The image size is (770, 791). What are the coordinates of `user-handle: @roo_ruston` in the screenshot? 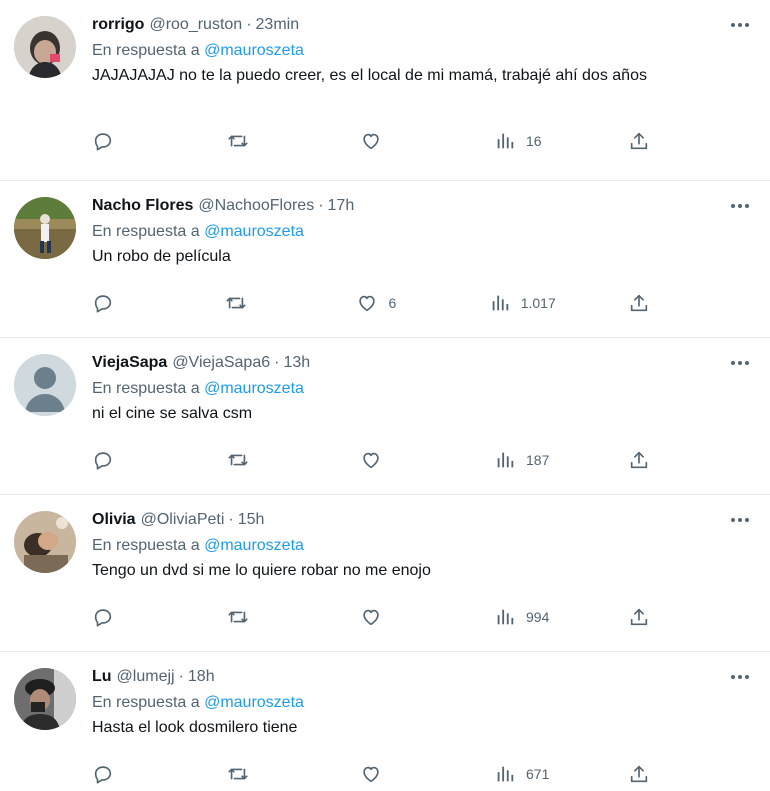 It's located at (195, 25).